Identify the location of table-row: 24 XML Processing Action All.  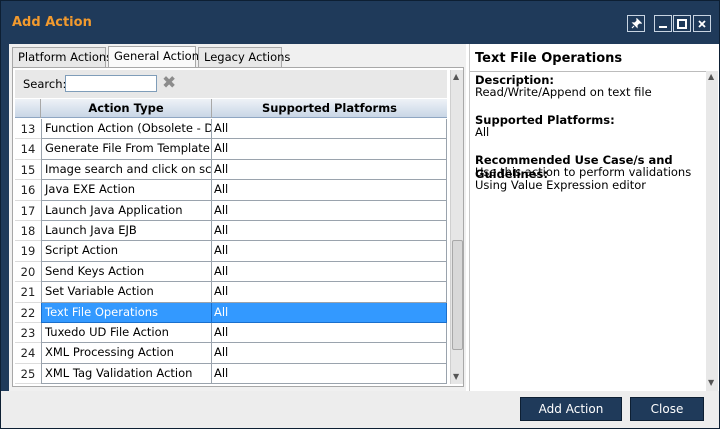
(231, 353).